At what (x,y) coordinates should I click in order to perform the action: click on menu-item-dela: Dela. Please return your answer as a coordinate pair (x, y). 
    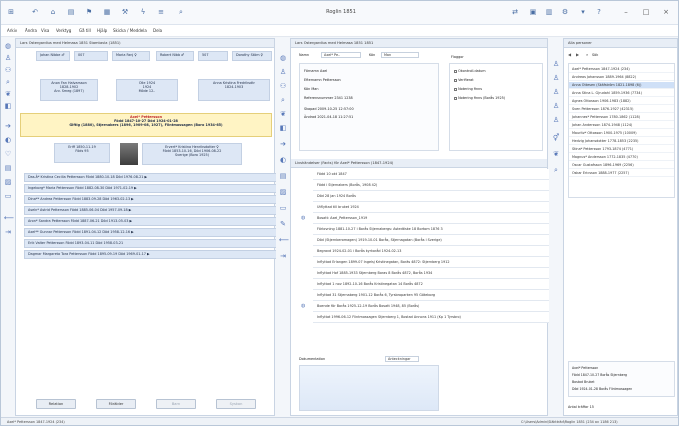
    Looking at the image, I should click on (157, 30).